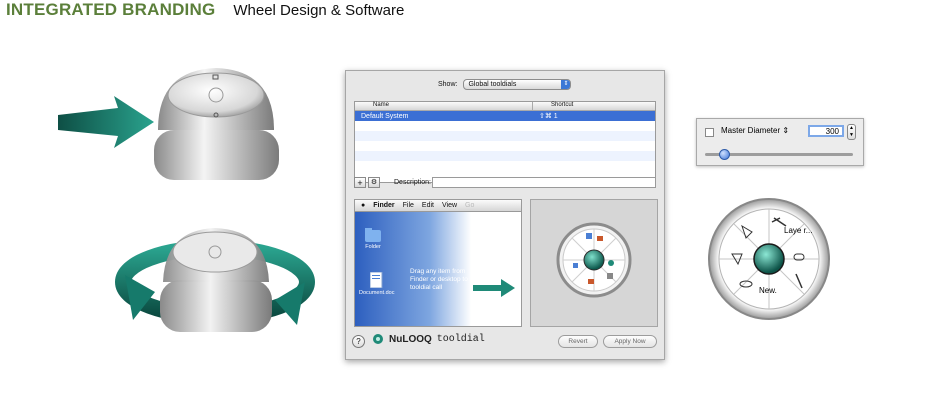 The image size is (940, 400). What do you see at coordinates (444, 106) in the screenshot?
I see `column-header-name: Name` at bounding box center [444, 106].